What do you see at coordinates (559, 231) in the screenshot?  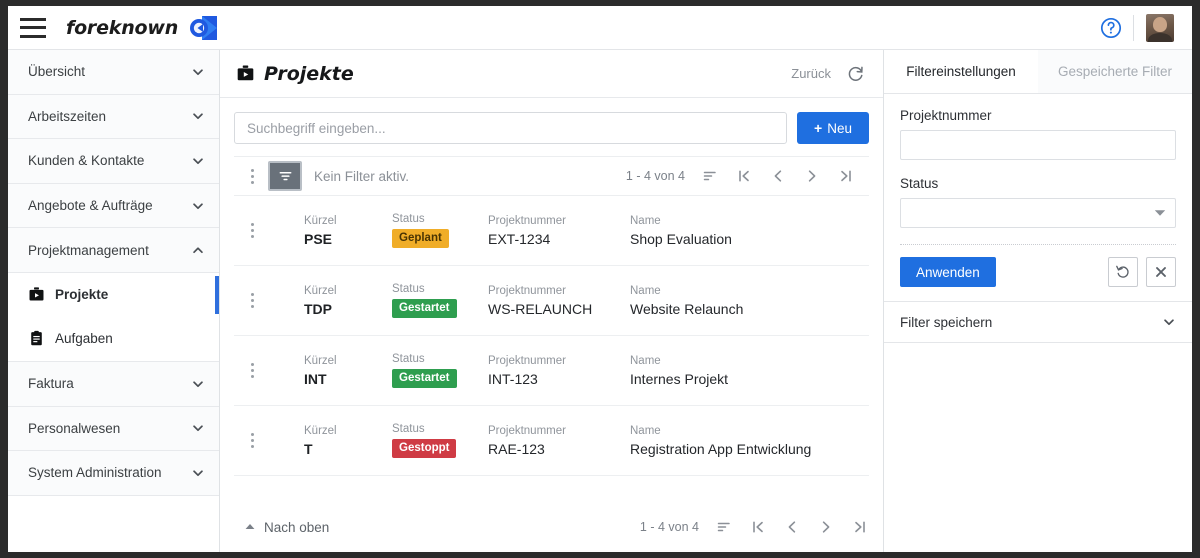 I see `cell-projektnummer: Projektnummer EXT-1234` at bounding box center [559, 231].